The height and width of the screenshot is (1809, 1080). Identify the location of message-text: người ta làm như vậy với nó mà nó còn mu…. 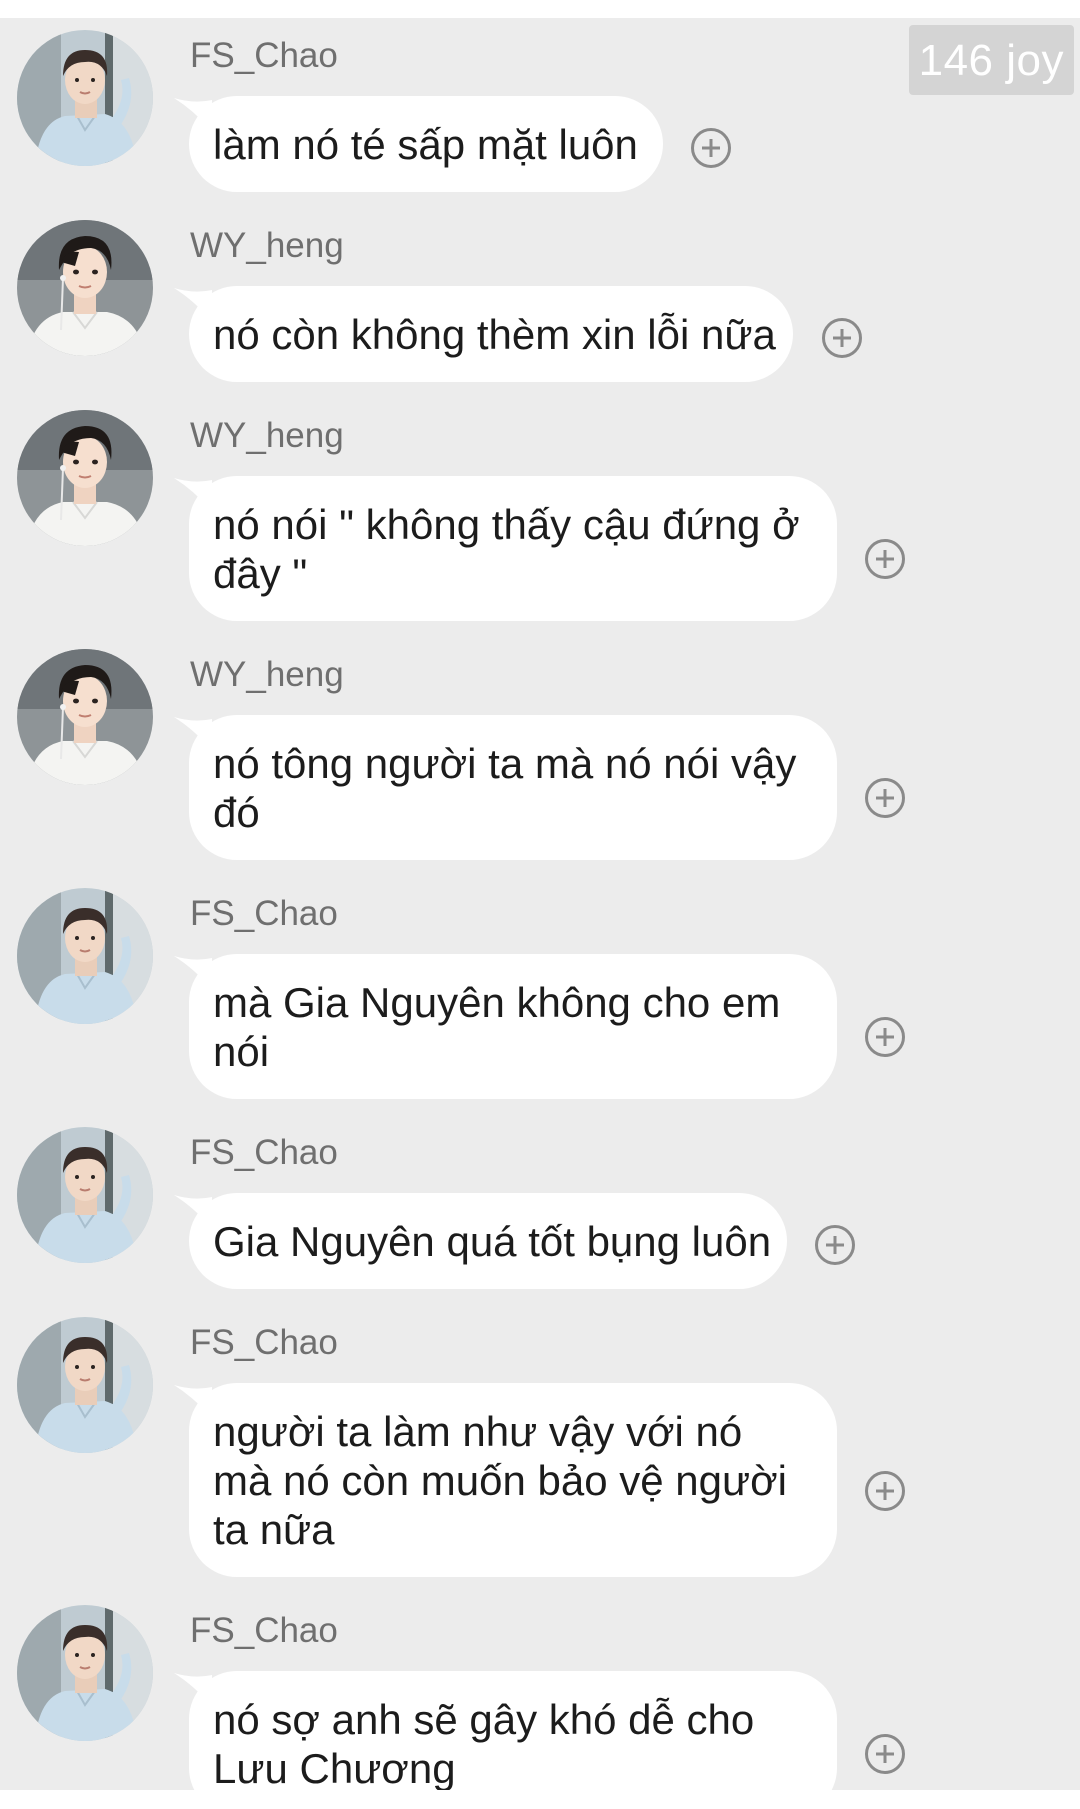
(500, 1480).